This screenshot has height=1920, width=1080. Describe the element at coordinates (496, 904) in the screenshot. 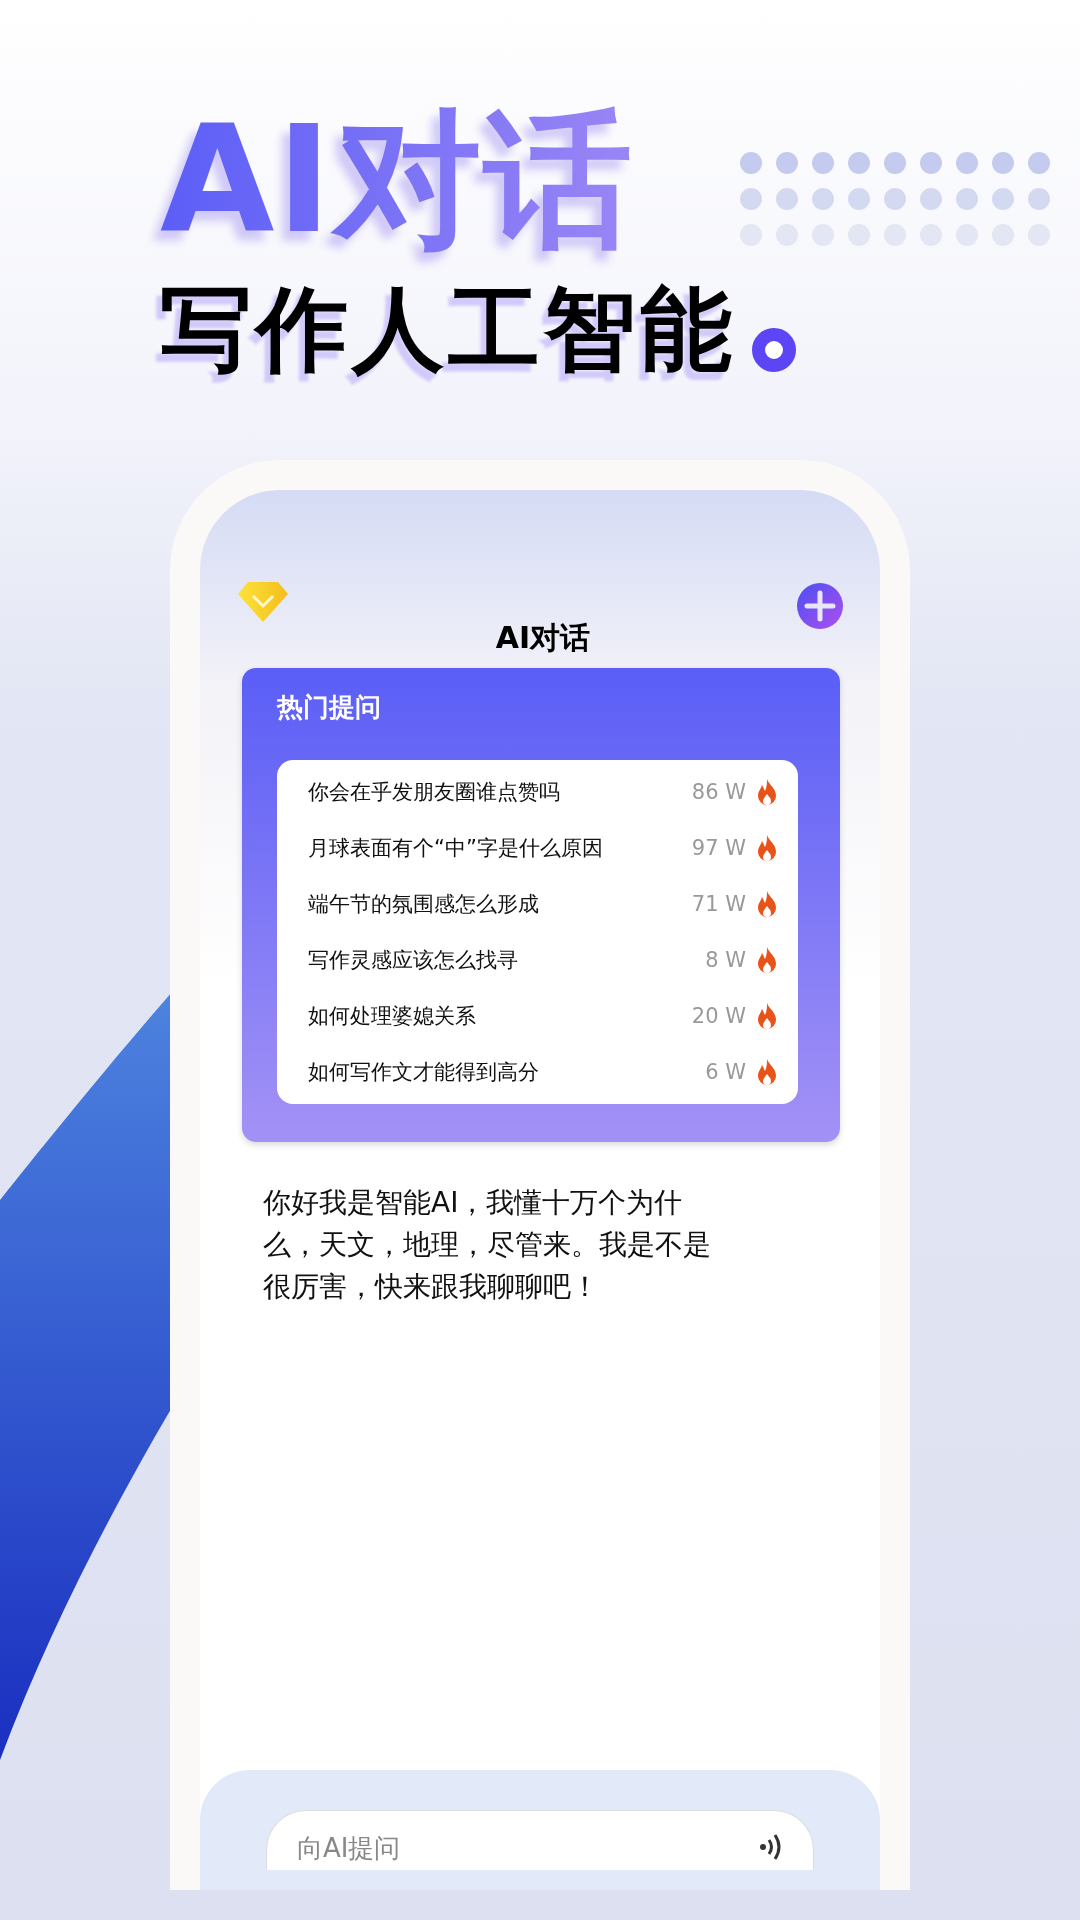

I see `question-text: 端午节的氛围感怎么形成` at that location.